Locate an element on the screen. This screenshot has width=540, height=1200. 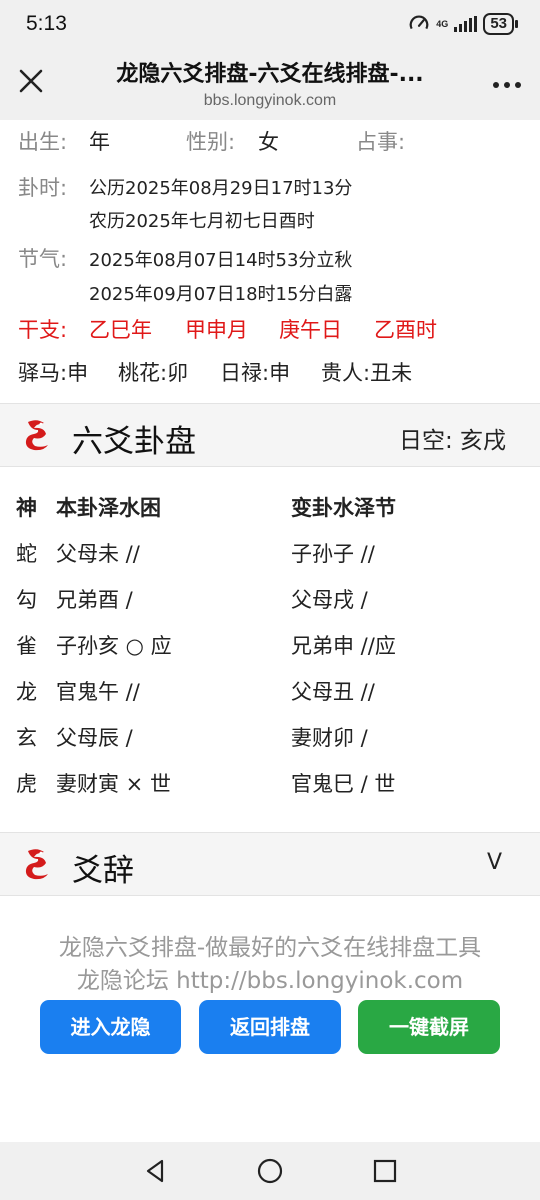
row-shen: 雀 is located at coordinates (26, 646).